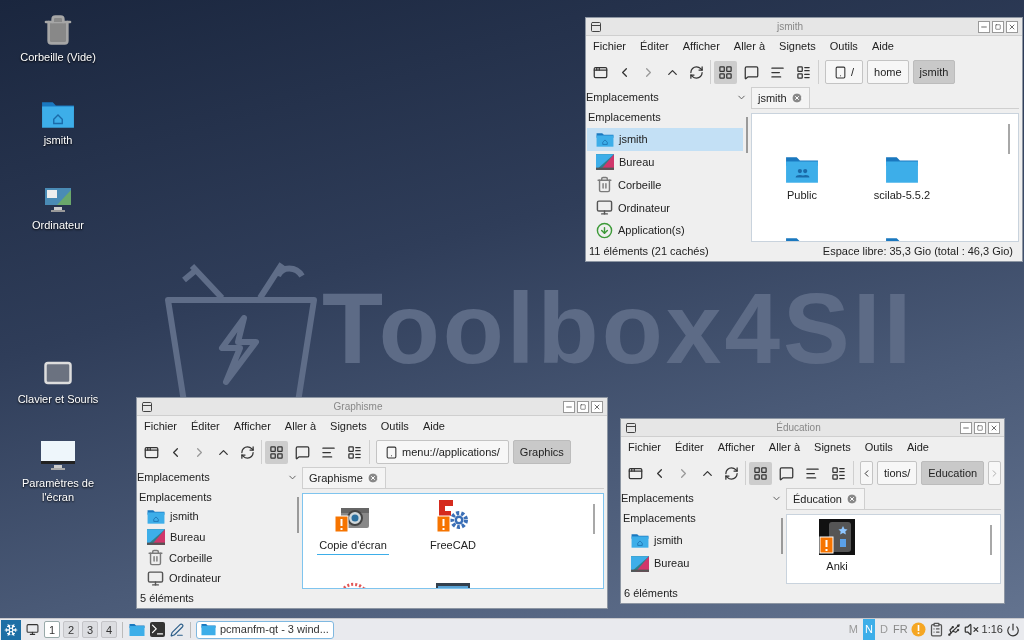 This screenshot has width=1024, height=640. What do you see at coordinates (32, 629) in the screenshot?
I see `show-desktop-button` at bounding box center [32, 629].